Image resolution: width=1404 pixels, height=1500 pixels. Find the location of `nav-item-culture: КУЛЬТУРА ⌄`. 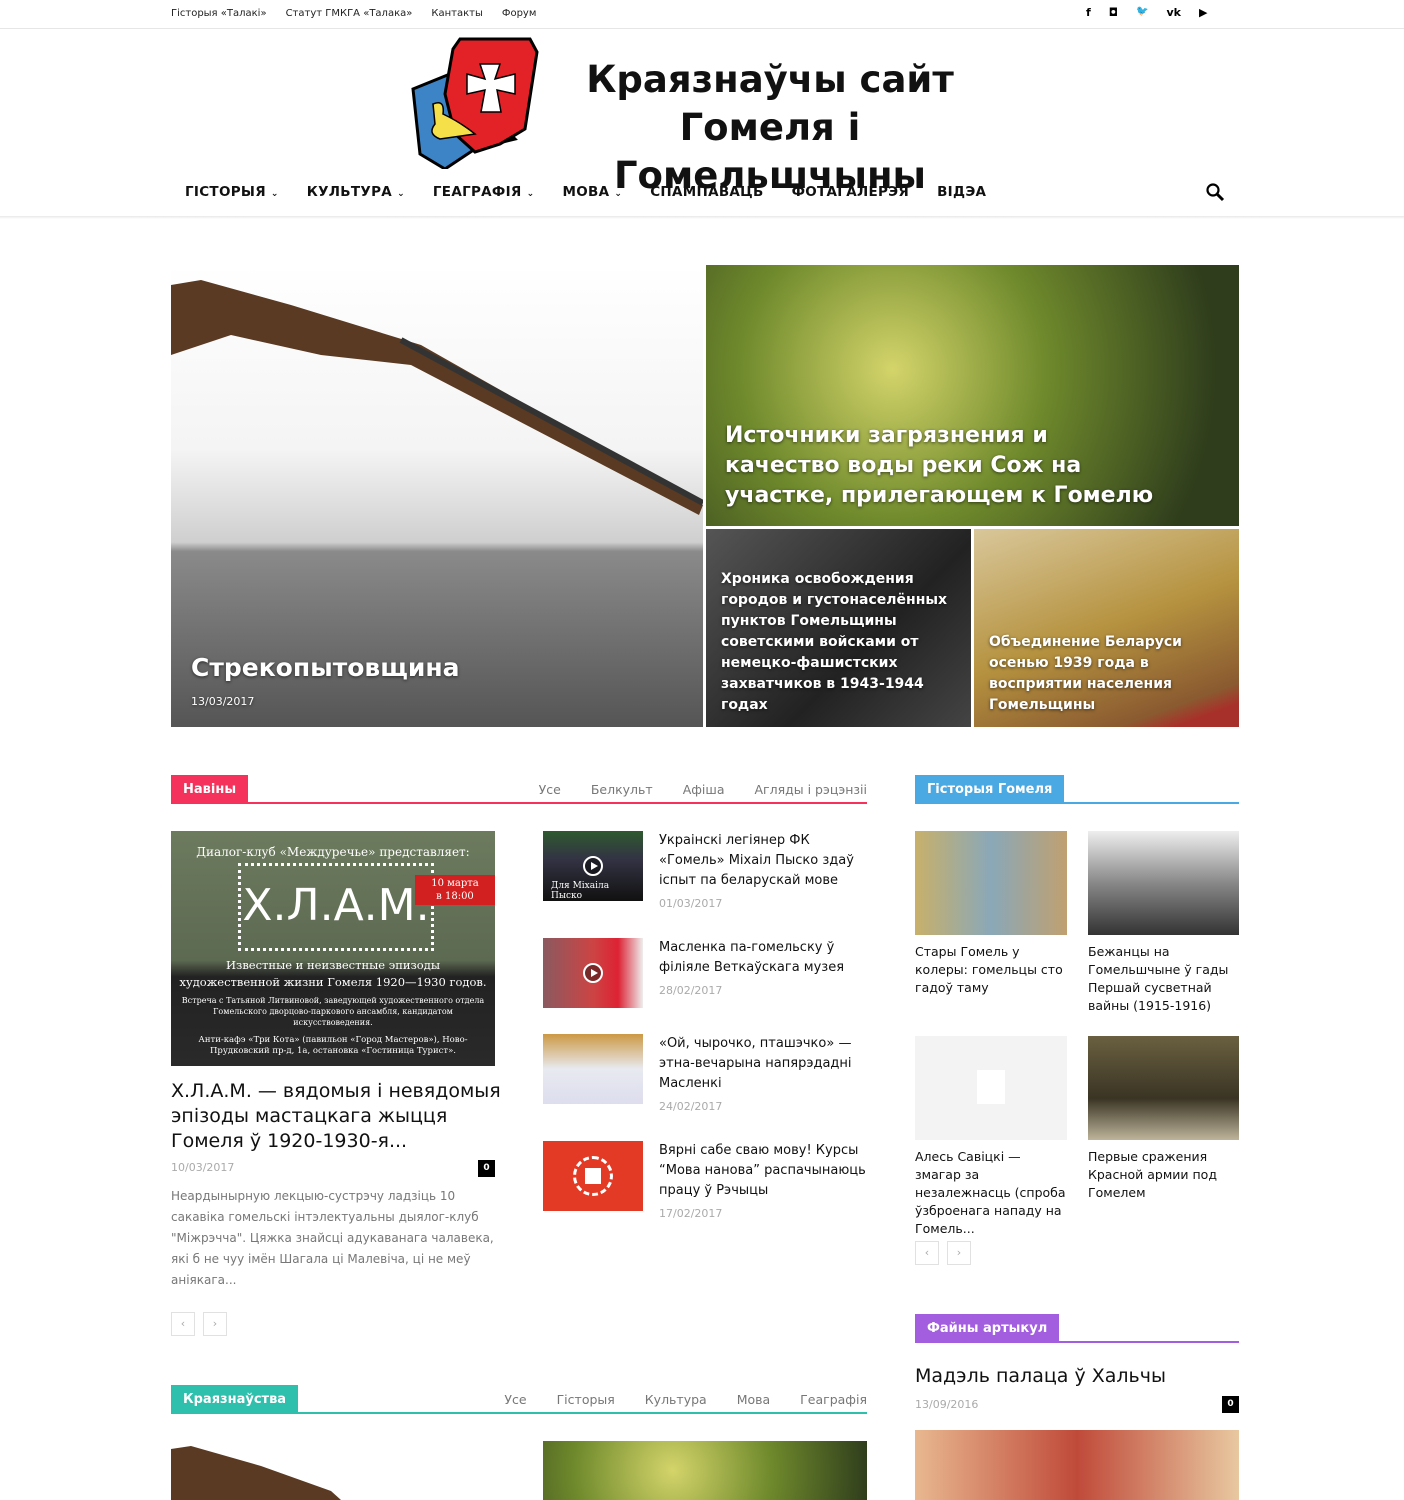

nav-item-culture: КУЛЬТУРА ⌄ is located at coordinates (356, 192).